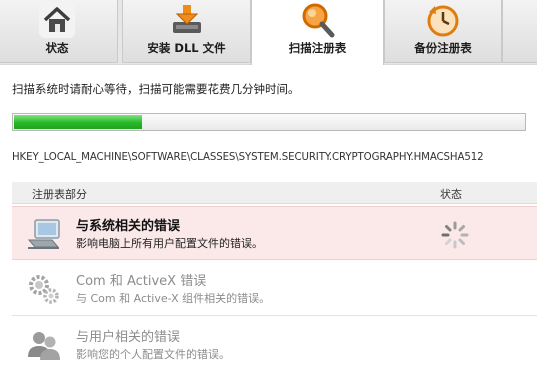 This screenshot has height=372, width=537. What do you see at coordinates (318, 20) in the screenshot?
I see `magnifier-icon` at bounding box center [318, 20].